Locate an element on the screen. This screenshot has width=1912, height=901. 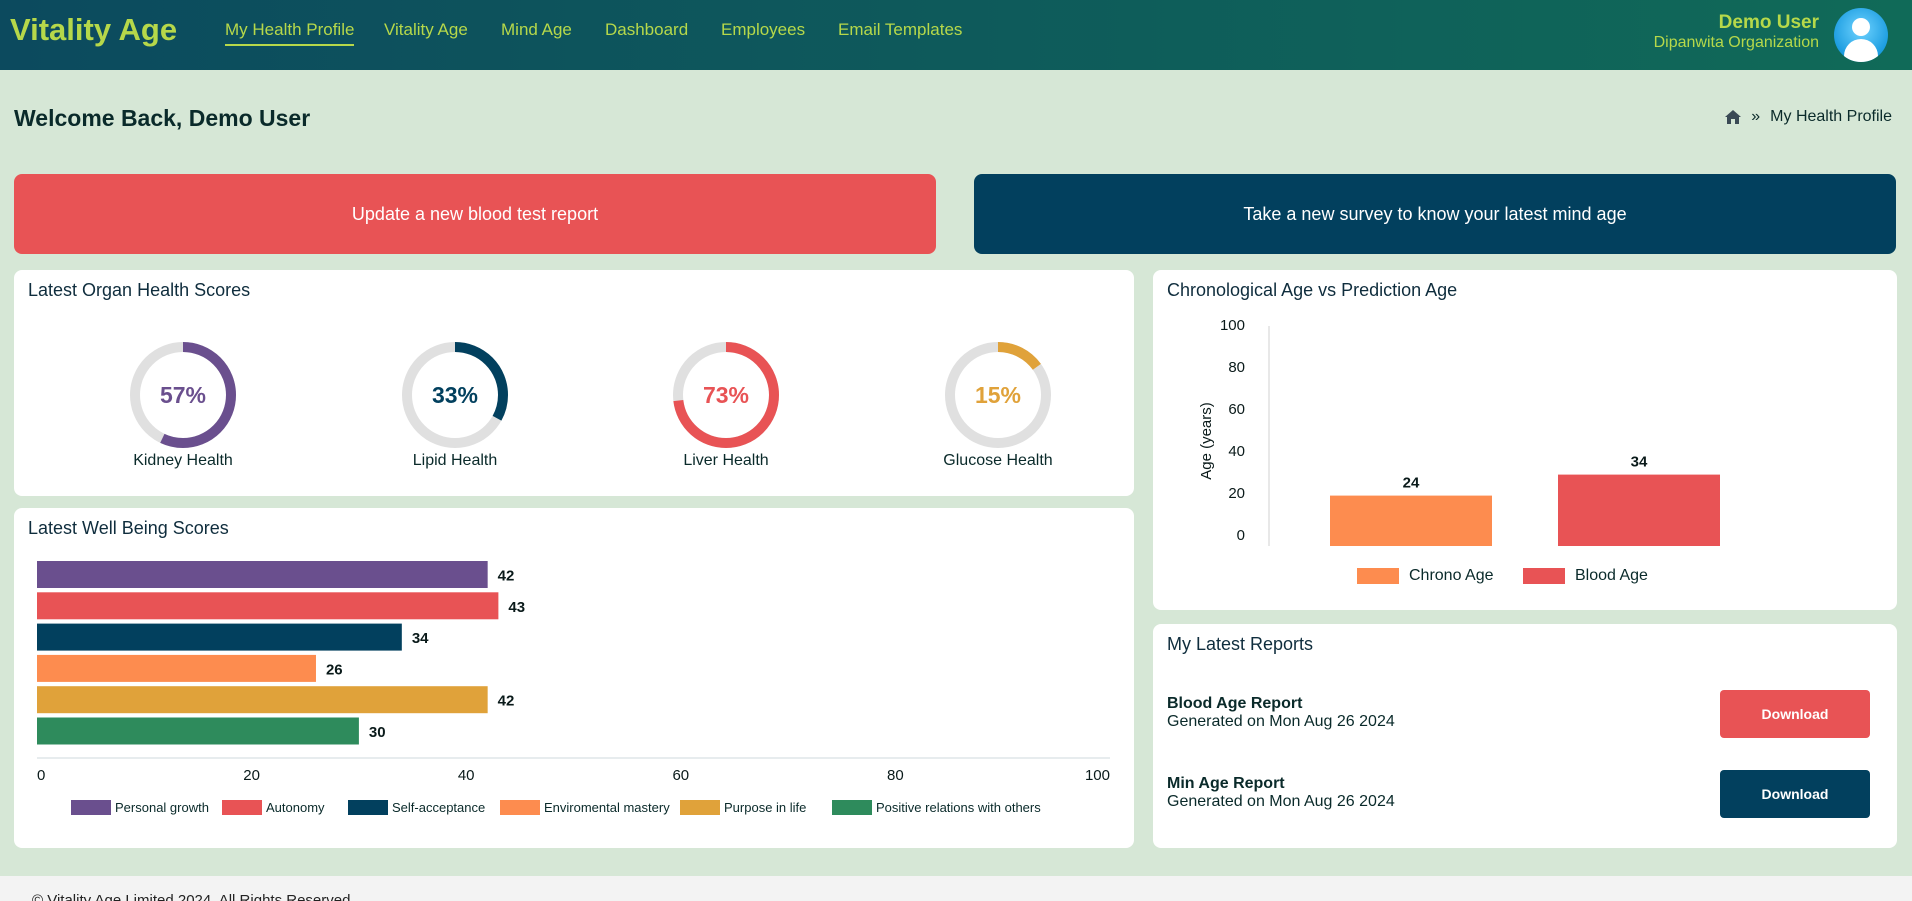
liver-health-donut: 73% is located at coordinates (726, 395).